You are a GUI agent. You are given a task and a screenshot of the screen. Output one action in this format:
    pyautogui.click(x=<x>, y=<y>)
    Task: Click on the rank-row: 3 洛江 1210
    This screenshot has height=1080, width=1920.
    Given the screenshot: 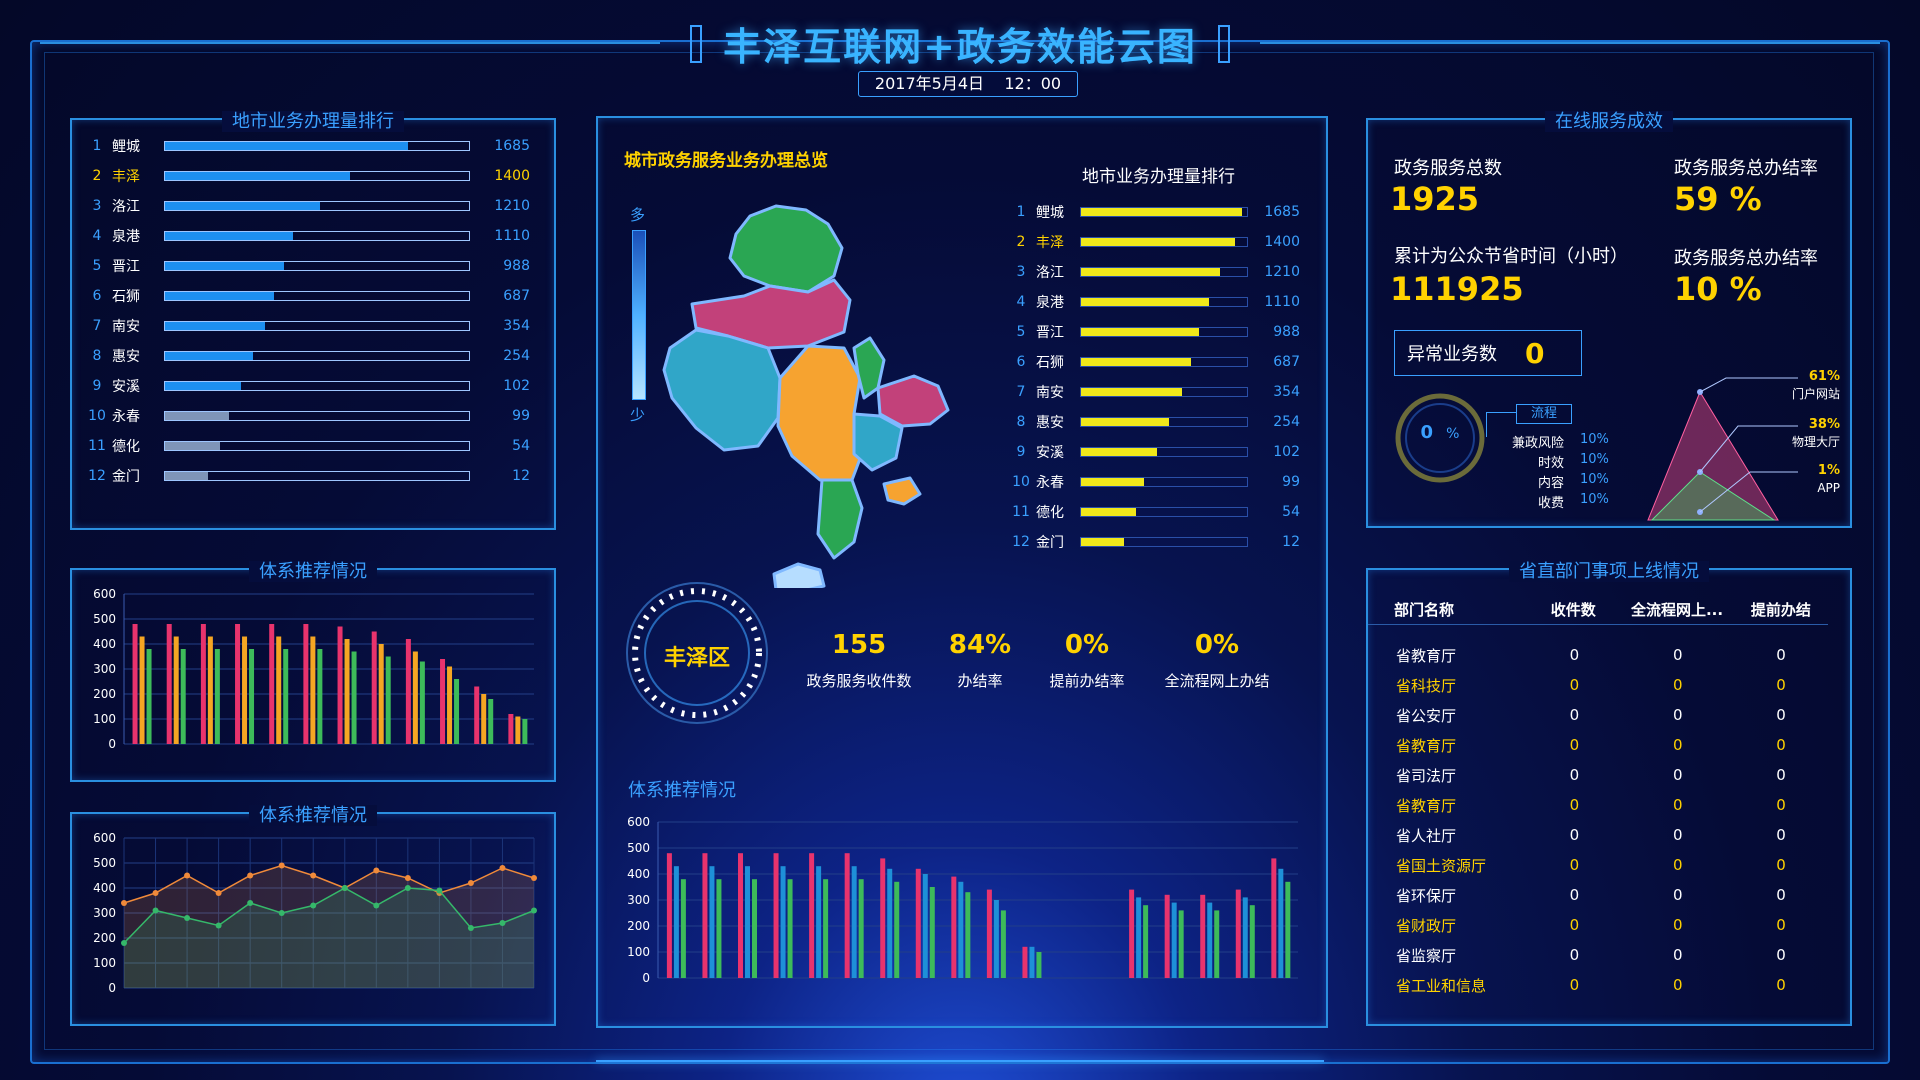 What is the action you would take?
    pyautogui.click(x=306, y=206)
    